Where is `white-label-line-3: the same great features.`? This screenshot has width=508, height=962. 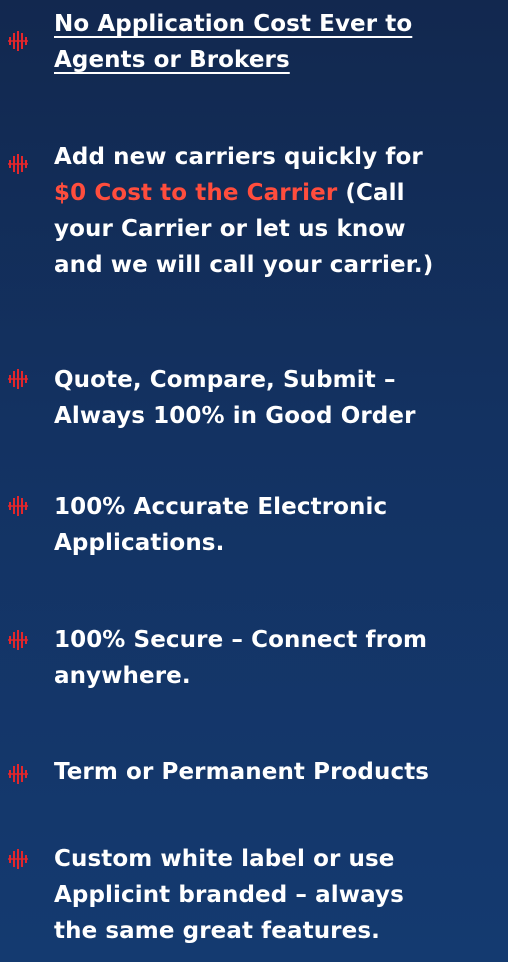 white-label-line-3: the same great features. is located at coordinates (217, 931).